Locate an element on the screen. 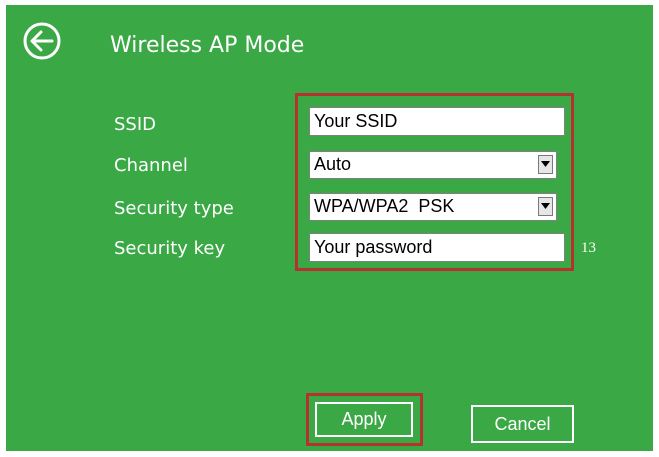 The image size is (659, 457). back-button is located at coordinates (42, 41).